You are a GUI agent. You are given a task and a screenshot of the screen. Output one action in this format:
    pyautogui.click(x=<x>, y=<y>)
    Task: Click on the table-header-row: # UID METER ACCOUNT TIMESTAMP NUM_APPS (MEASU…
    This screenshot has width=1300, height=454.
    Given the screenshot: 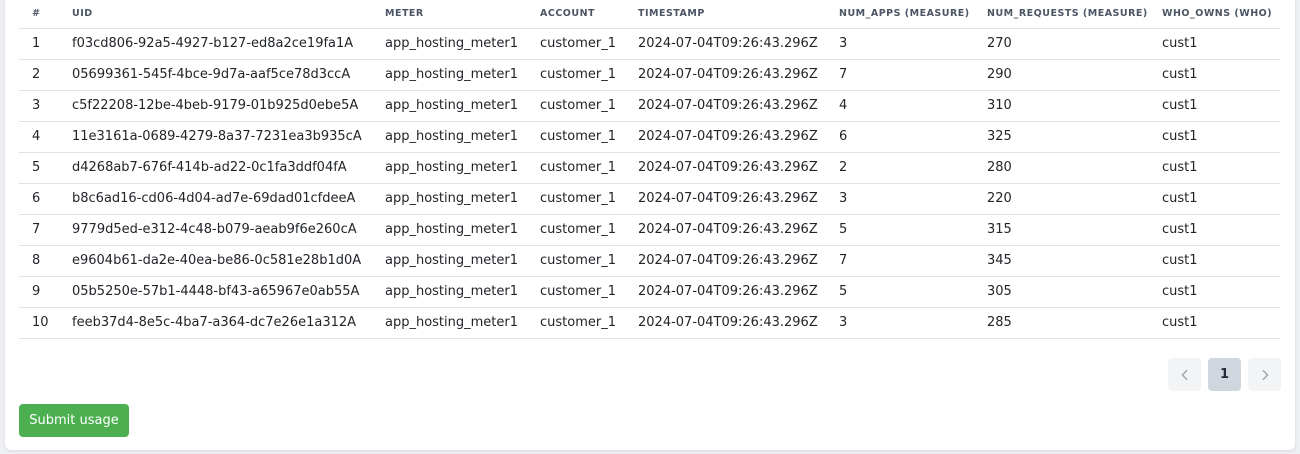 What is the action you would take?
    pyautogui.click(x=649, y=14)
    